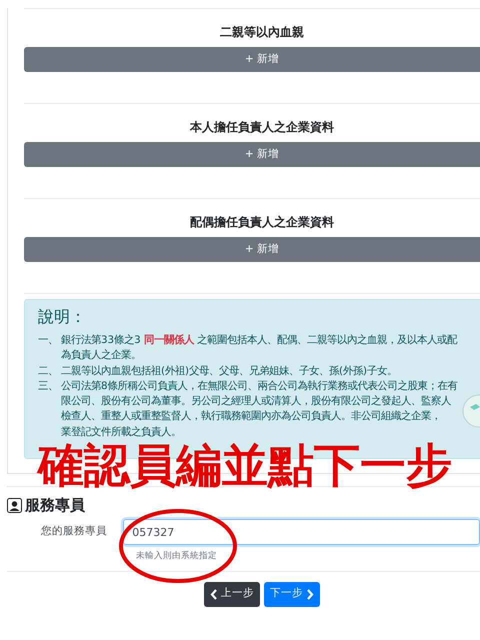 Image resolution: width=480 pixels, height=640 pixels. I want to click on note-line: 二親等以內血親包括祖(外祖)父母、父母、兄弟姐妹、子女、孫(外孫)子女。, so click(229, 371).